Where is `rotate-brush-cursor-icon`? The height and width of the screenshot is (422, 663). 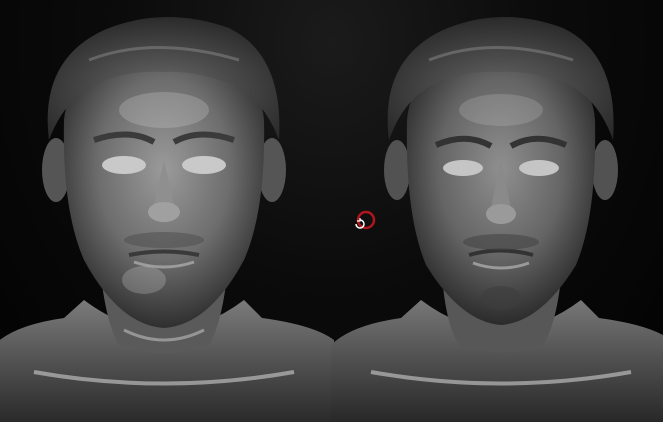
rotate-brush-cursor-icon is located at coordinates (365, 220).